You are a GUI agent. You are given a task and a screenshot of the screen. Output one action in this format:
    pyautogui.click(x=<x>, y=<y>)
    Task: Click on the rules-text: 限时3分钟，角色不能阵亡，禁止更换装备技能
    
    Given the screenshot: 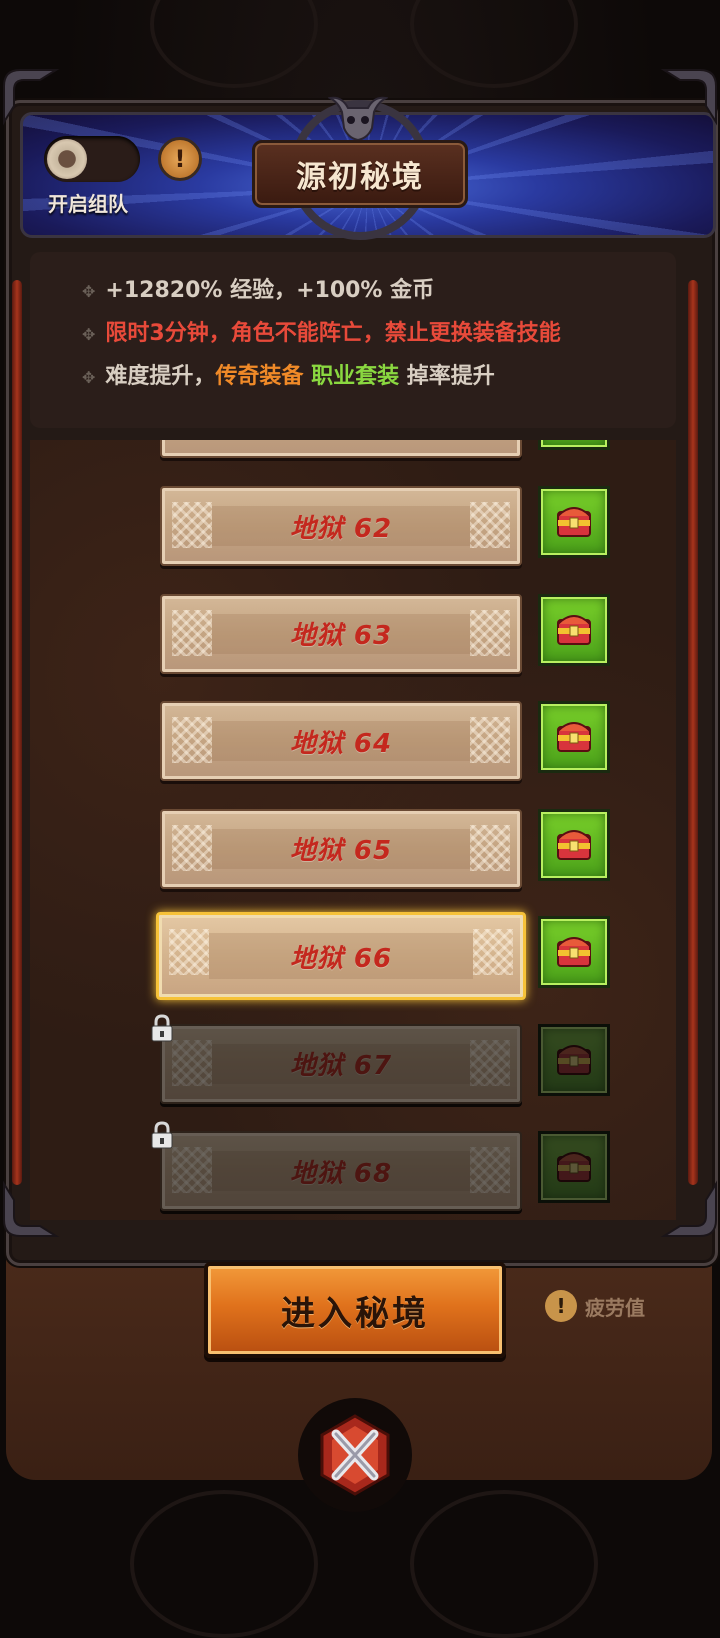 What is the action you would take?
    pyautogui.click(x=333, y=333)
    